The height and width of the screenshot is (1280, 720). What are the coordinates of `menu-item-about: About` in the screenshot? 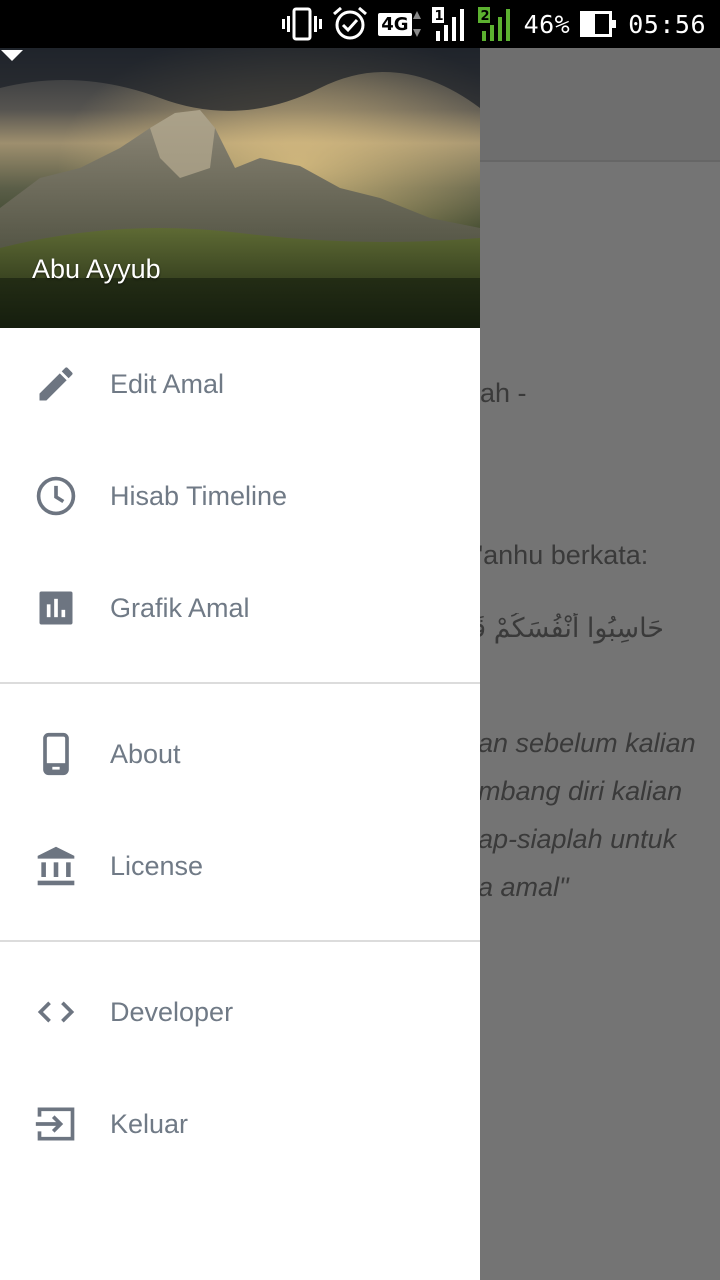 It's located at (240, 754).